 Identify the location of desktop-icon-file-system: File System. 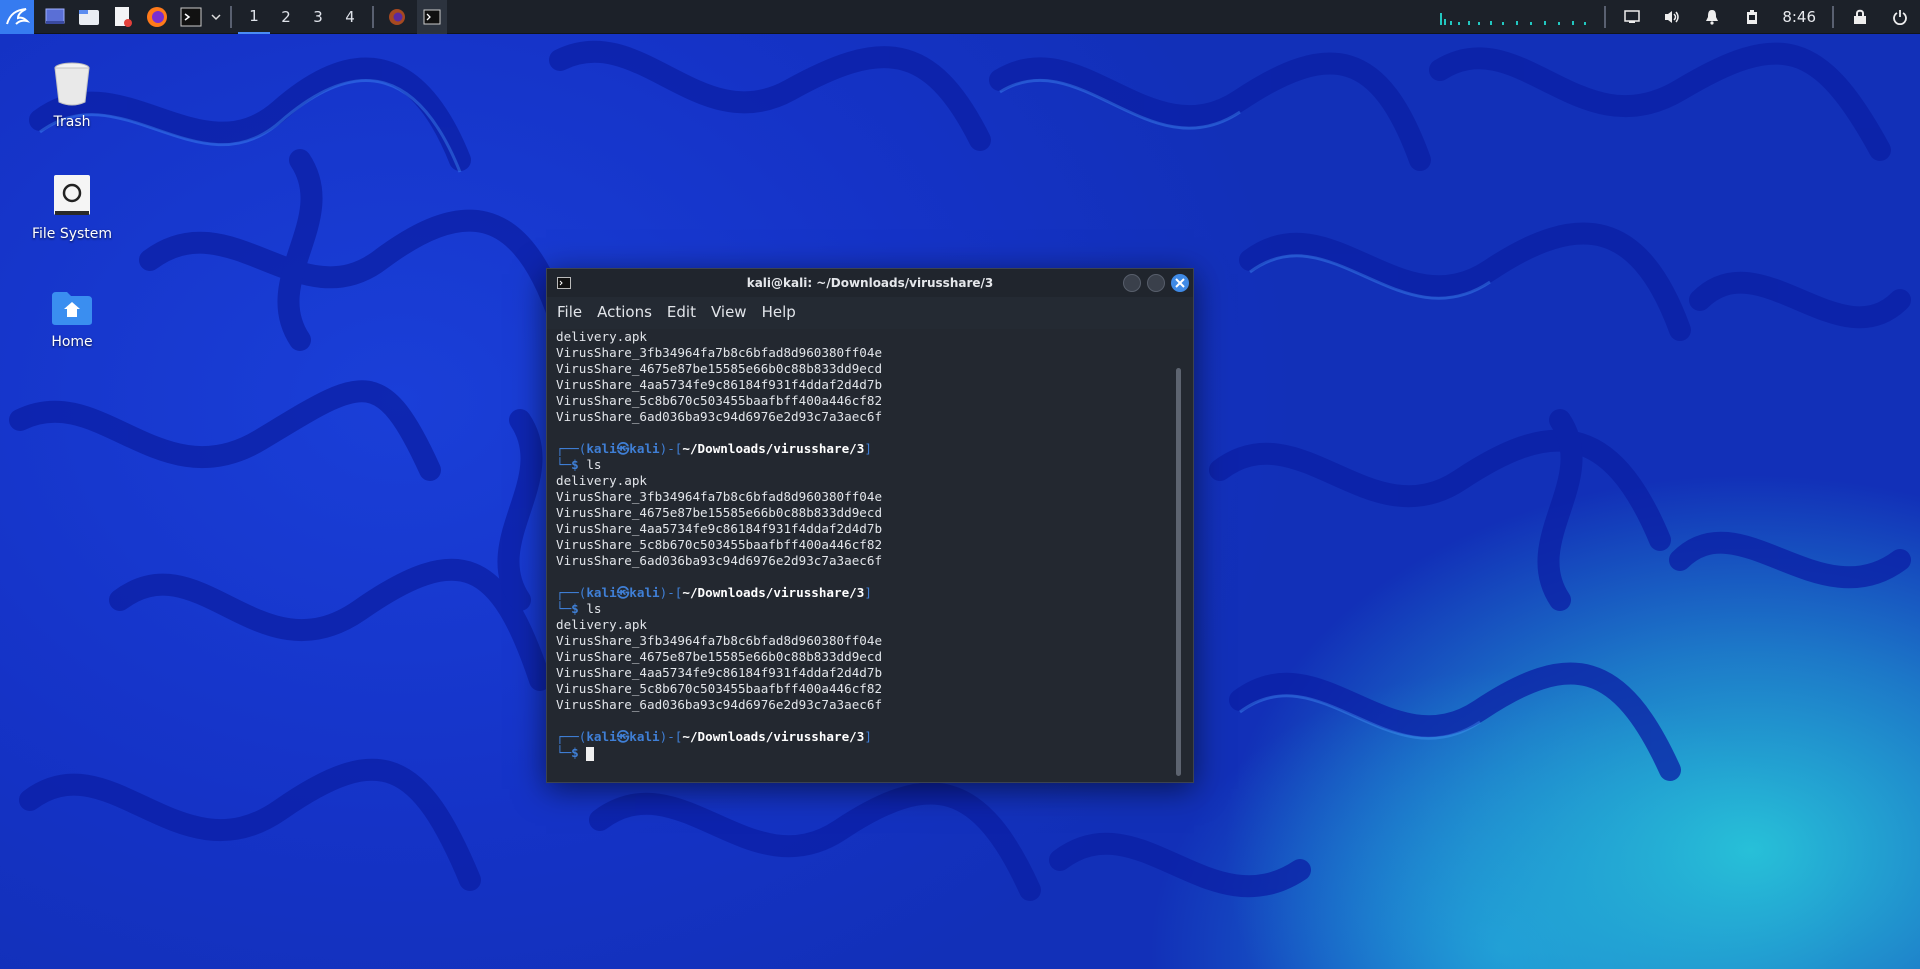
(72, 208).